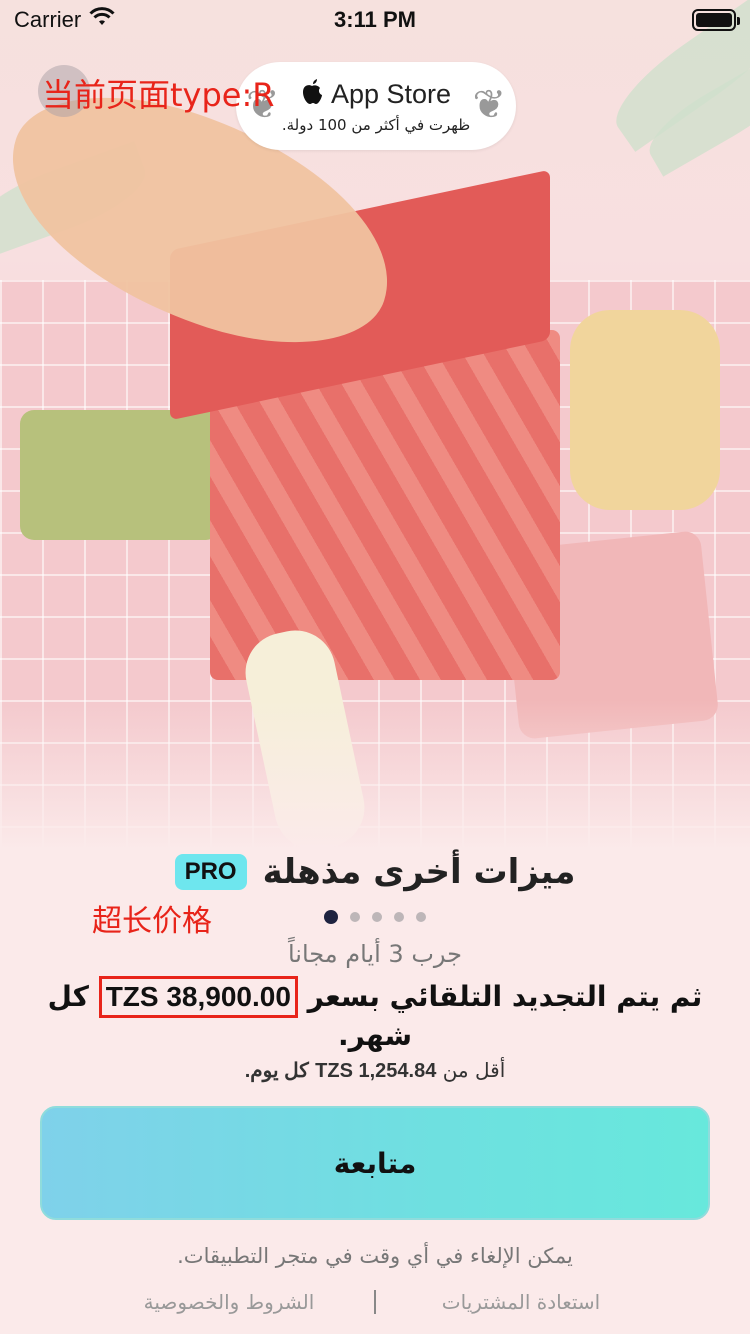  I want to click on footer-divider, so click(375, 1302).